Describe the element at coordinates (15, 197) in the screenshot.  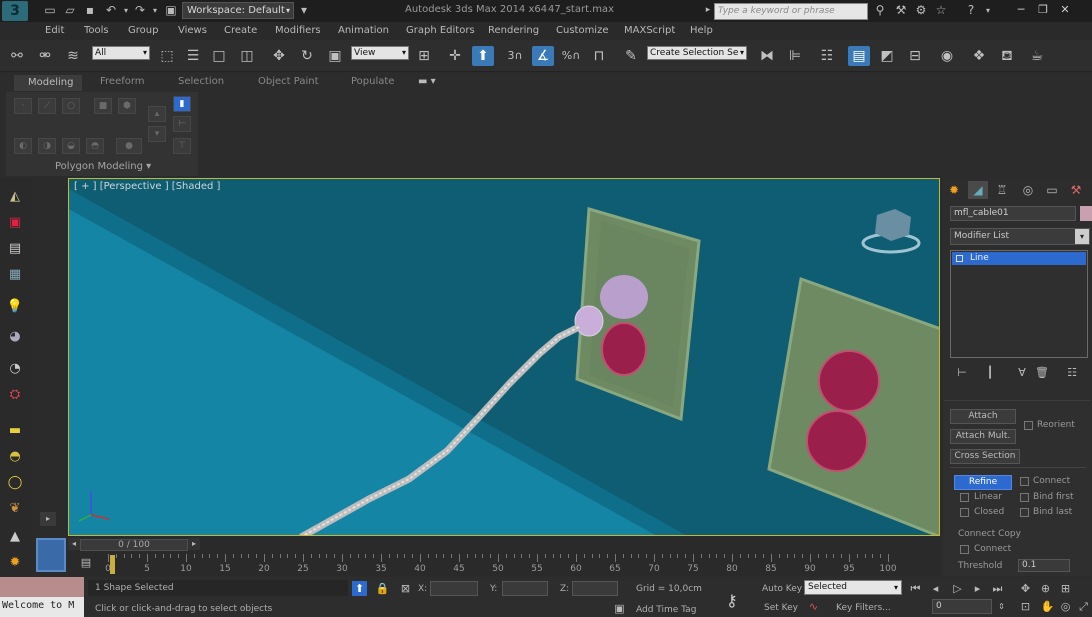
I see `container-explorer-icon: ◭` at that location.